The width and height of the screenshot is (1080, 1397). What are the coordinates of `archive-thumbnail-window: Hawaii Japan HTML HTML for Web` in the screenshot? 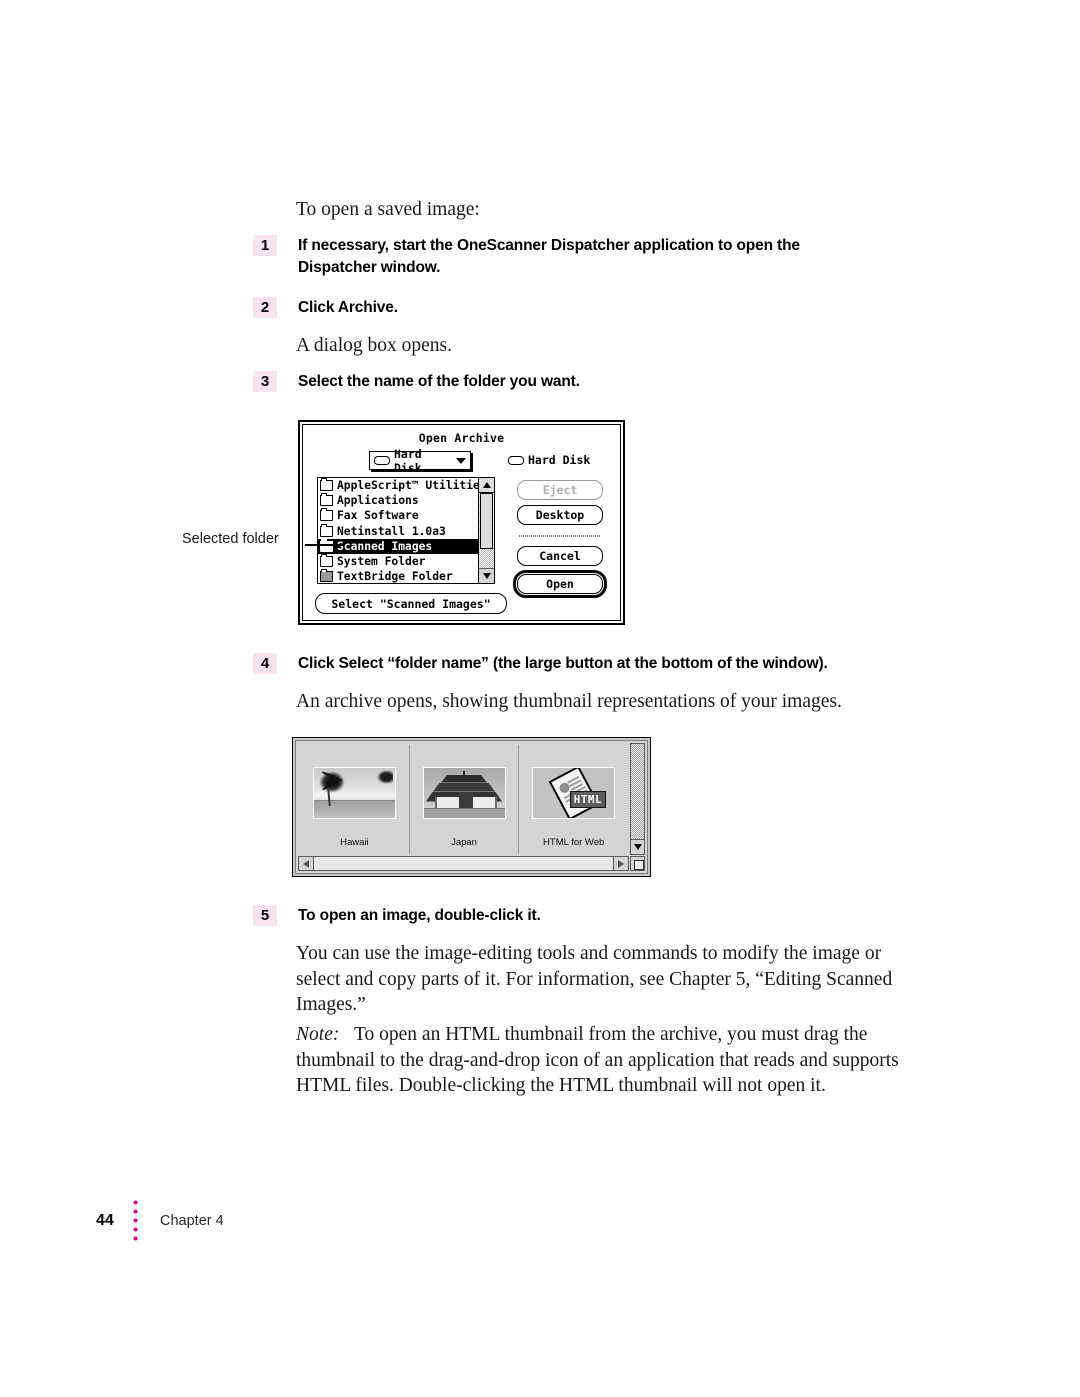 It's located at (471, 807).